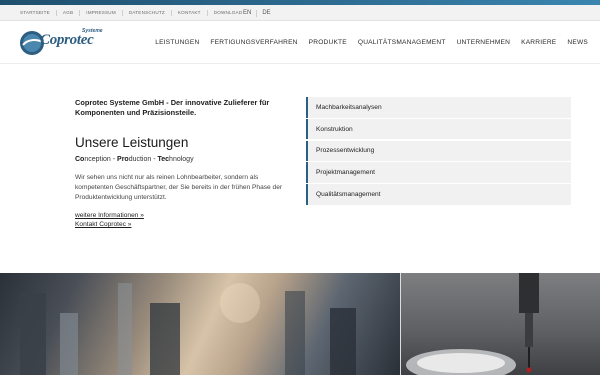  Describe the element at coordinates (438, 172) in the screenshot. I see `service-item-projektmanagement: Projektmanagement` at that location.